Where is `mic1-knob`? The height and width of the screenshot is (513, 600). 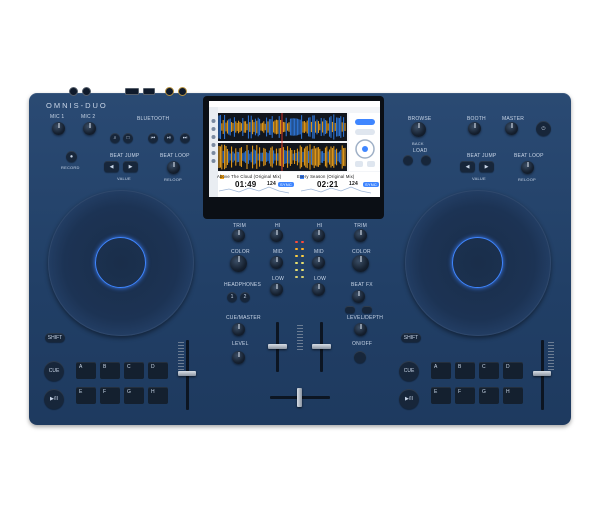
mic1-knob is located at coordinates (58, 128).